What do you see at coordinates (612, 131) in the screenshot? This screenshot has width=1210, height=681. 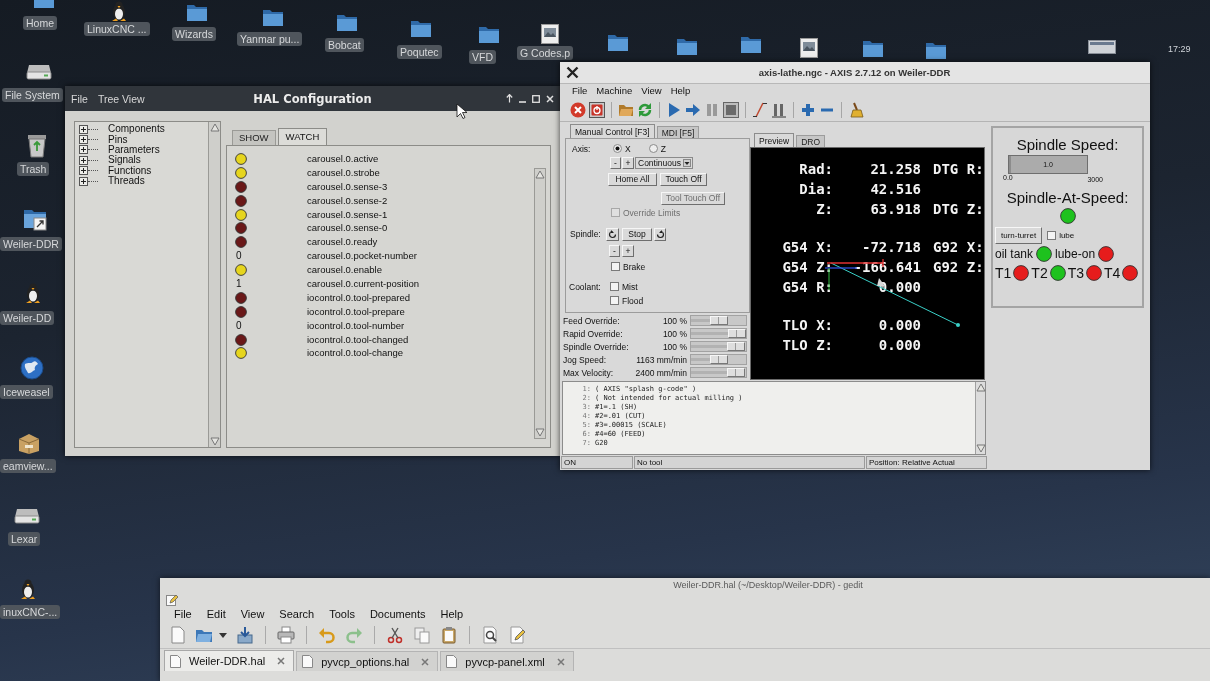 I see `tab: Manual Control [F3]` at bounding box center [612, 131].